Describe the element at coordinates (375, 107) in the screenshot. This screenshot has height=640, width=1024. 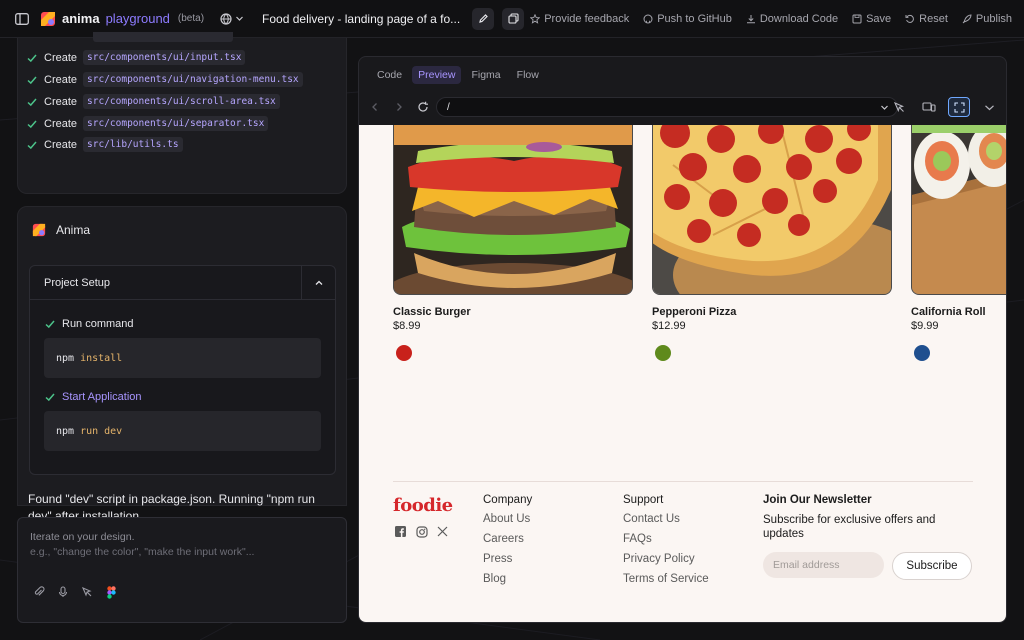
I see `back-icon` at that location.